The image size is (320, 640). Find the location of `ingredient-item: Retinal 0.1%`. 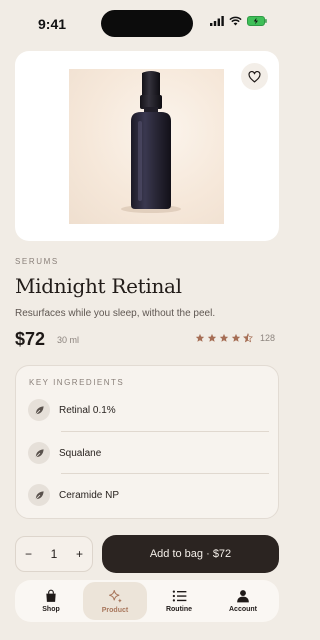

ingredient-item: Retinal 0.1% is located at coordinates (148, 410).